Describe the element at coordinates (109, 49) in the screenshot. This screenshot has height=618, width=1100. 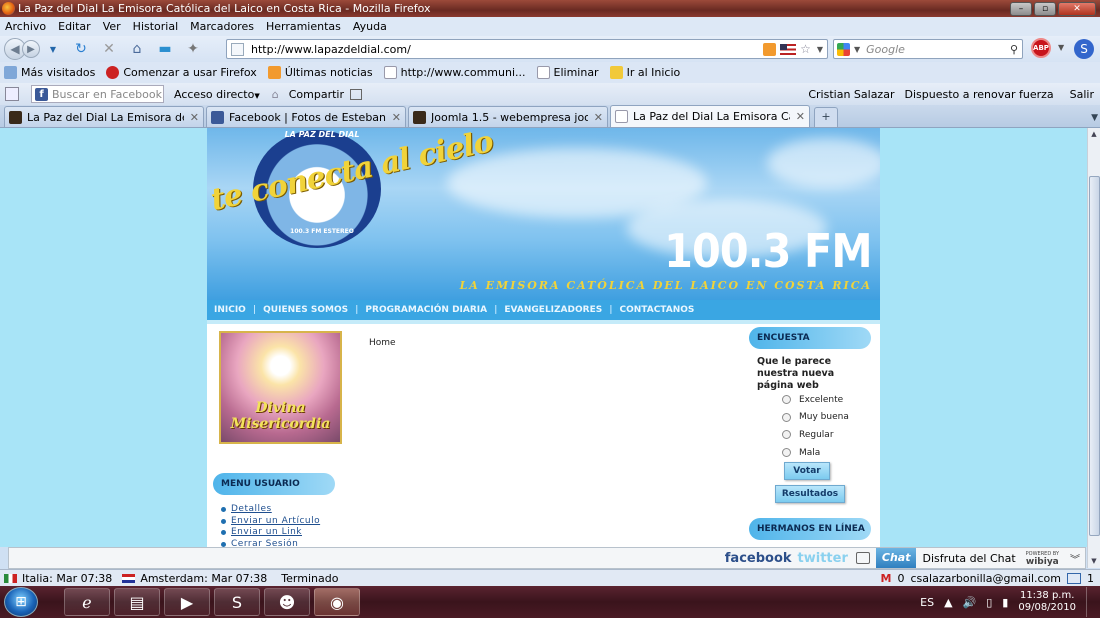
I see `stop-icon: ✕` at that location.